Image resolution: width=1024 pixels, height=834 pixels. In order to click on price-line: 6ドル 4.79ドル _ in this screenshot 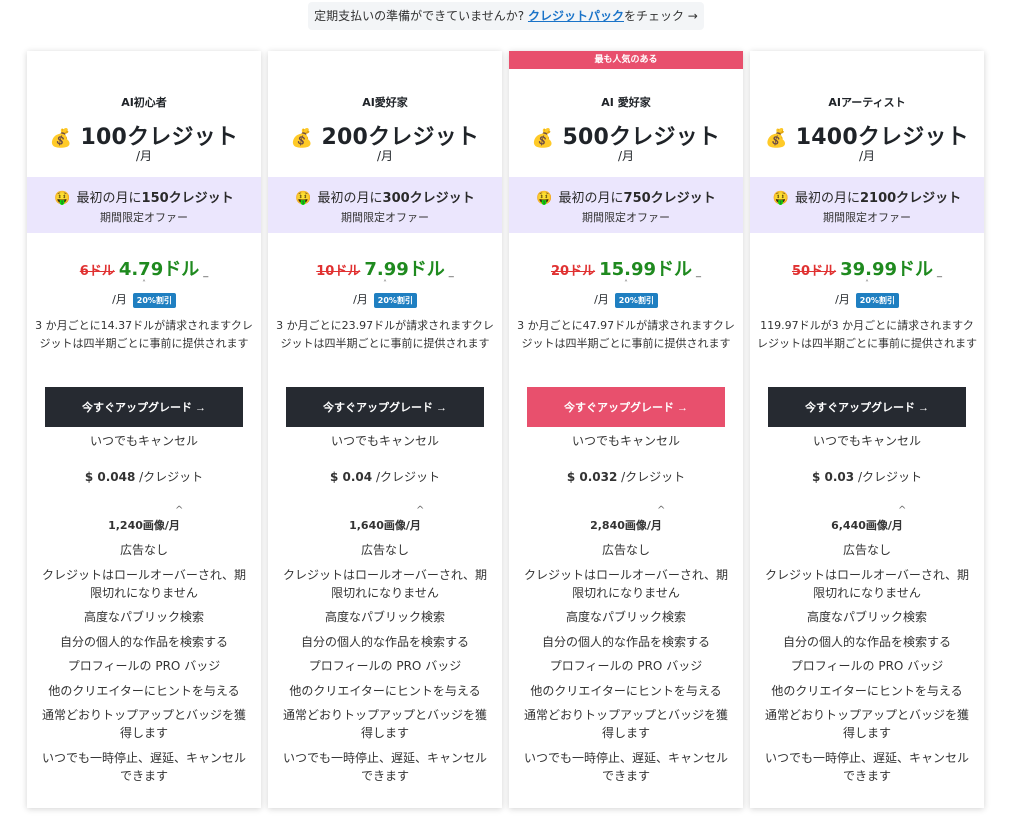, I will do `click(144, 268)`.